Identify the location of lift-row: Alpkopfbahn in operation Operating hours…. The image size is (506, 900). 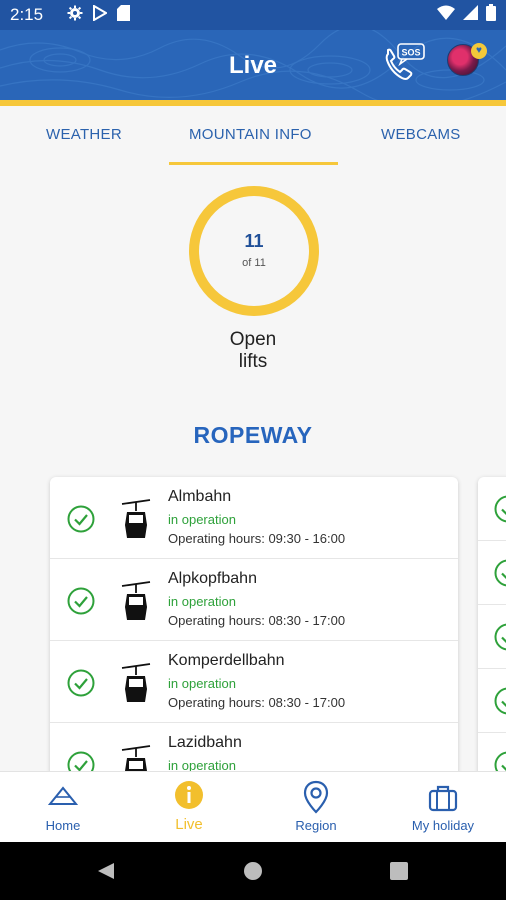
(254, 600).